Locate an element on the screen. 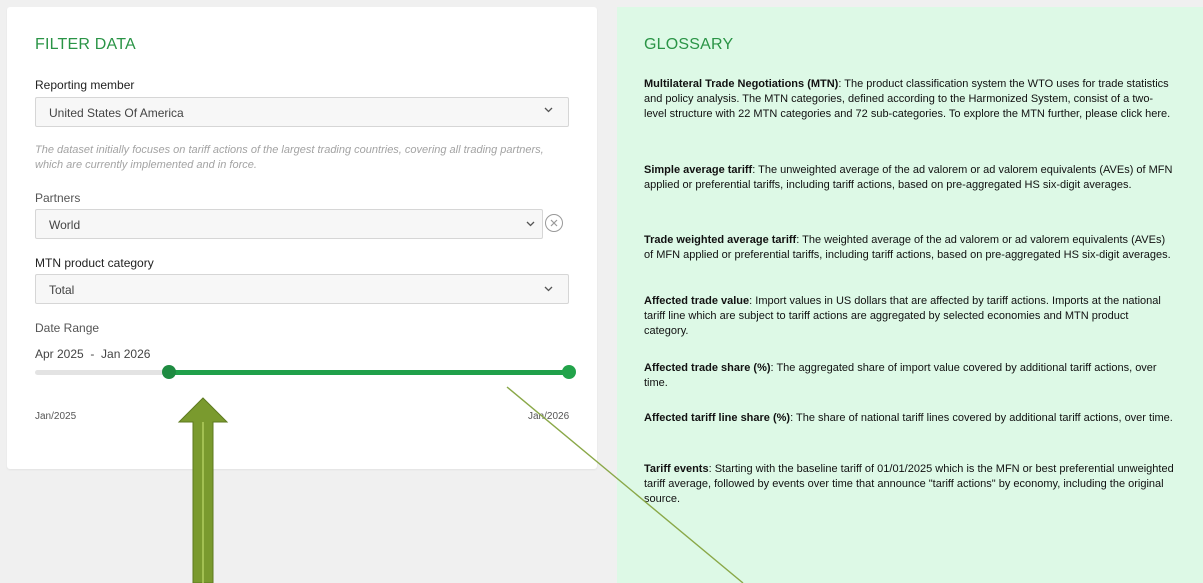 This screenshot has width=1203, height=583. slider-min-label: Jan/2025 is located at coordinates (56, 416).